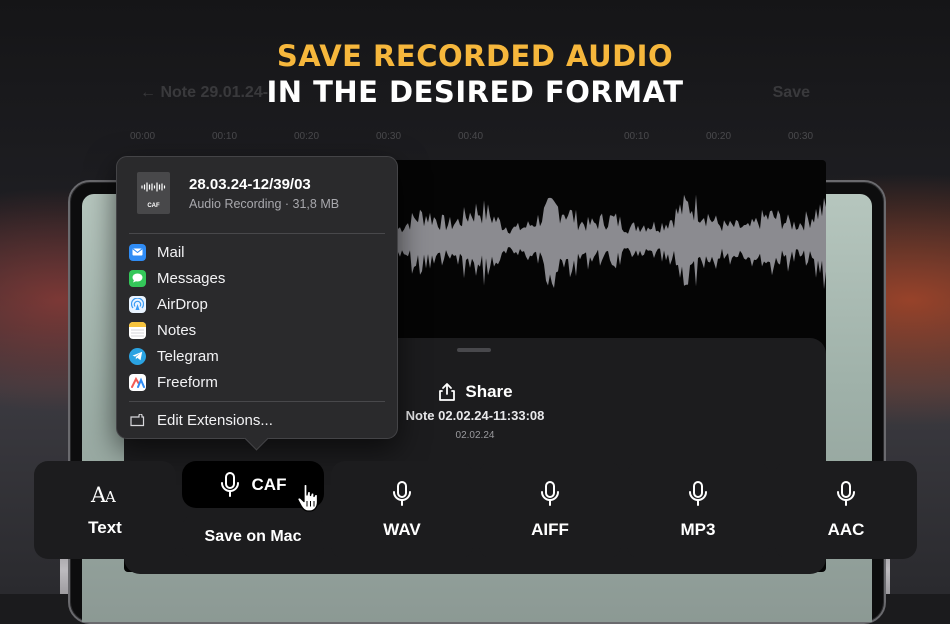 This screenshot has width=950, height=624. What do you see at coordinates (475, 94) in the screenshot?
I see `faded-top-bar: ← Note 29.01.24- Save` at bounding box center [475, 94].